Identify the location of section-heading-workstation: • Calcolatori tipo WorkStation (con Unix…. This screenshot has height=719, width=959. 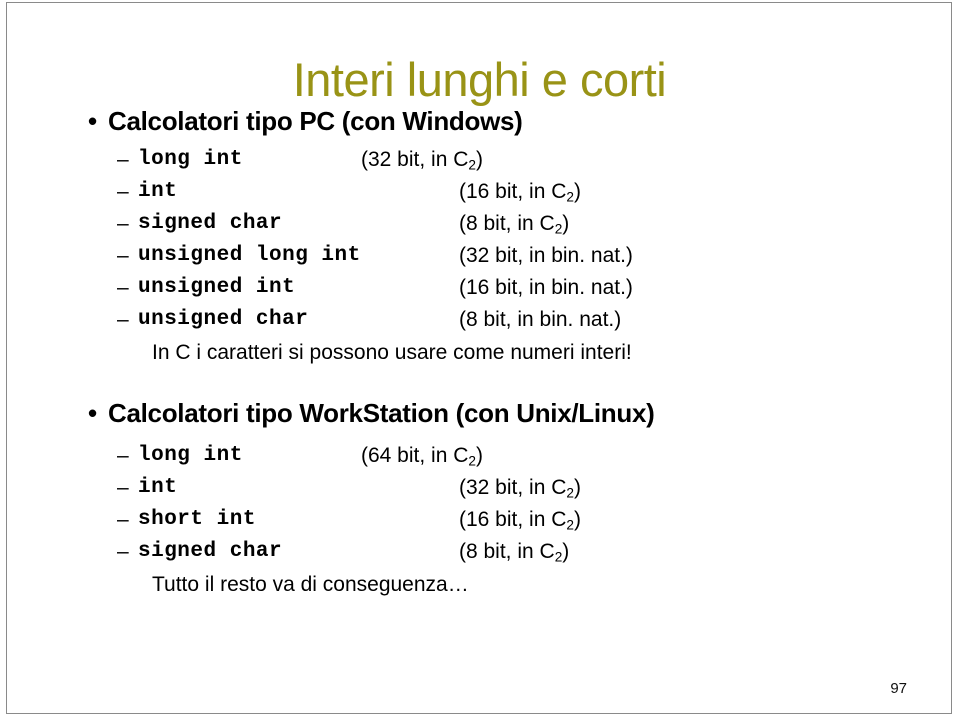
(479, 413).